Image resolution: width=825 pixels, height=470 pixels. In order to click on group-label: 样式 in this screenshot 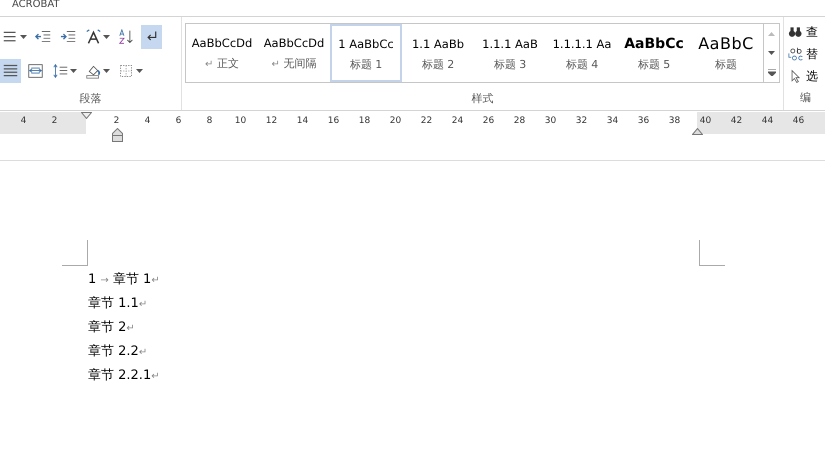, I will do `click(483, 99)`.